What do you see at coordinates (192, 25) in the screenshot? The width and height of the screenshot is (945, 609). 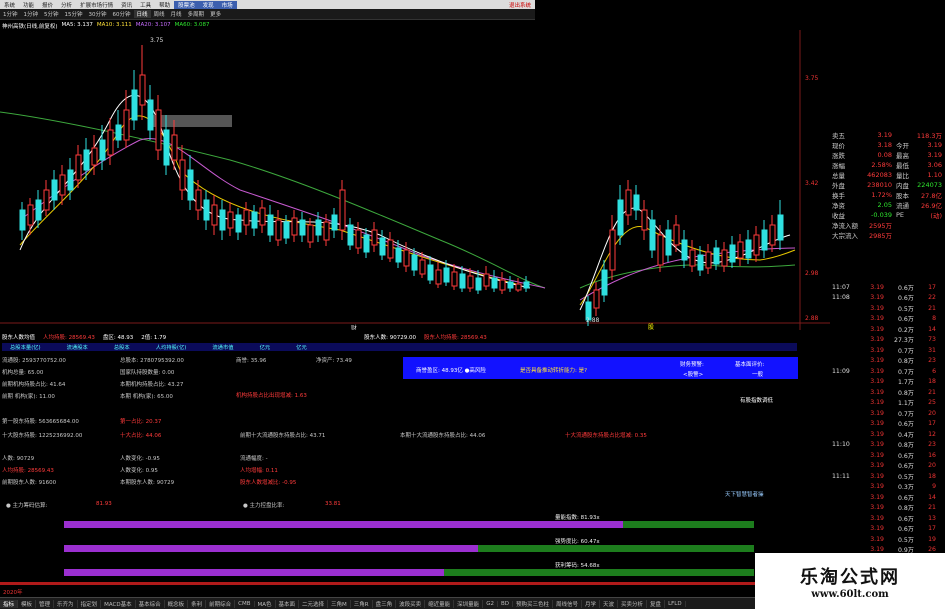 I see `ma60-value: MA60: 3.087` at bounding box center [192, 25].